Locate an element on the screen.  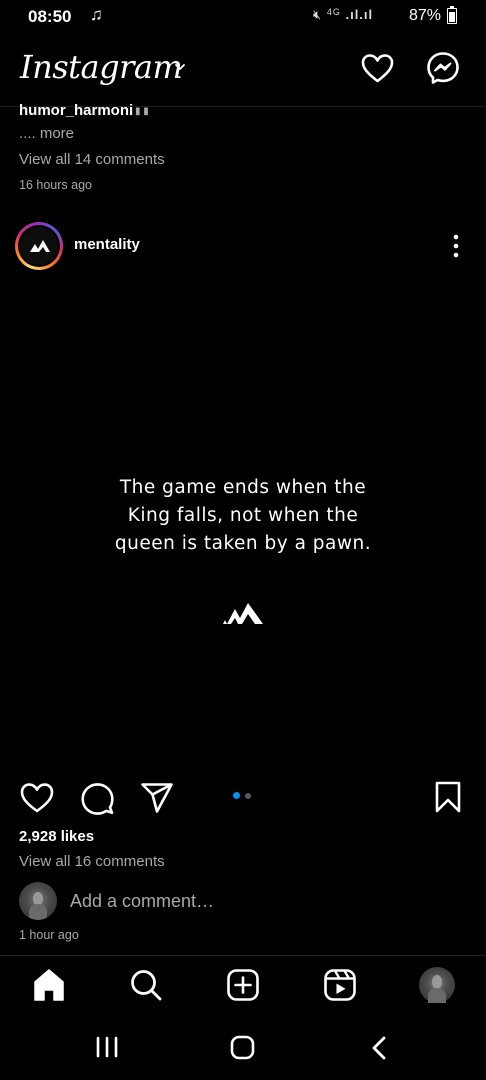
battery-icon is located at coordinates (452, 15).